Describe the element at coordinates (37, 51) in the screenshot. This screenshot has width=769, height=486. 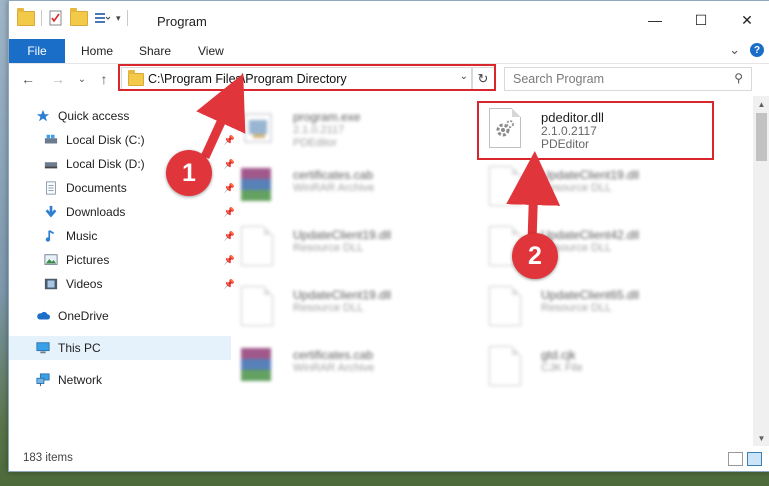
I see `tab-file: File` at that location.